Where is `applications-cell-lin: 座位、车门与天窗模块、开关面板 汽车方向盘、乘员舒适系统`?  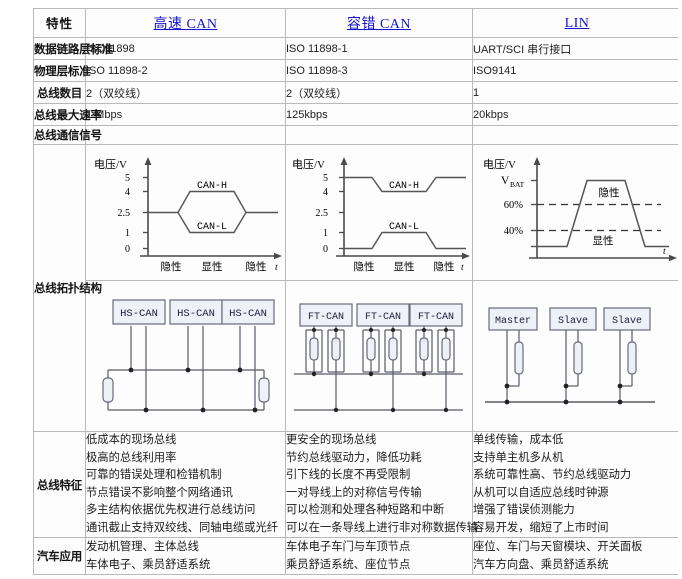 applications-cell-lin: 座位、车门与天窗模块、开关面板 汽车方向盘、乘员舒适系统 is located at coordinates (577, 556).